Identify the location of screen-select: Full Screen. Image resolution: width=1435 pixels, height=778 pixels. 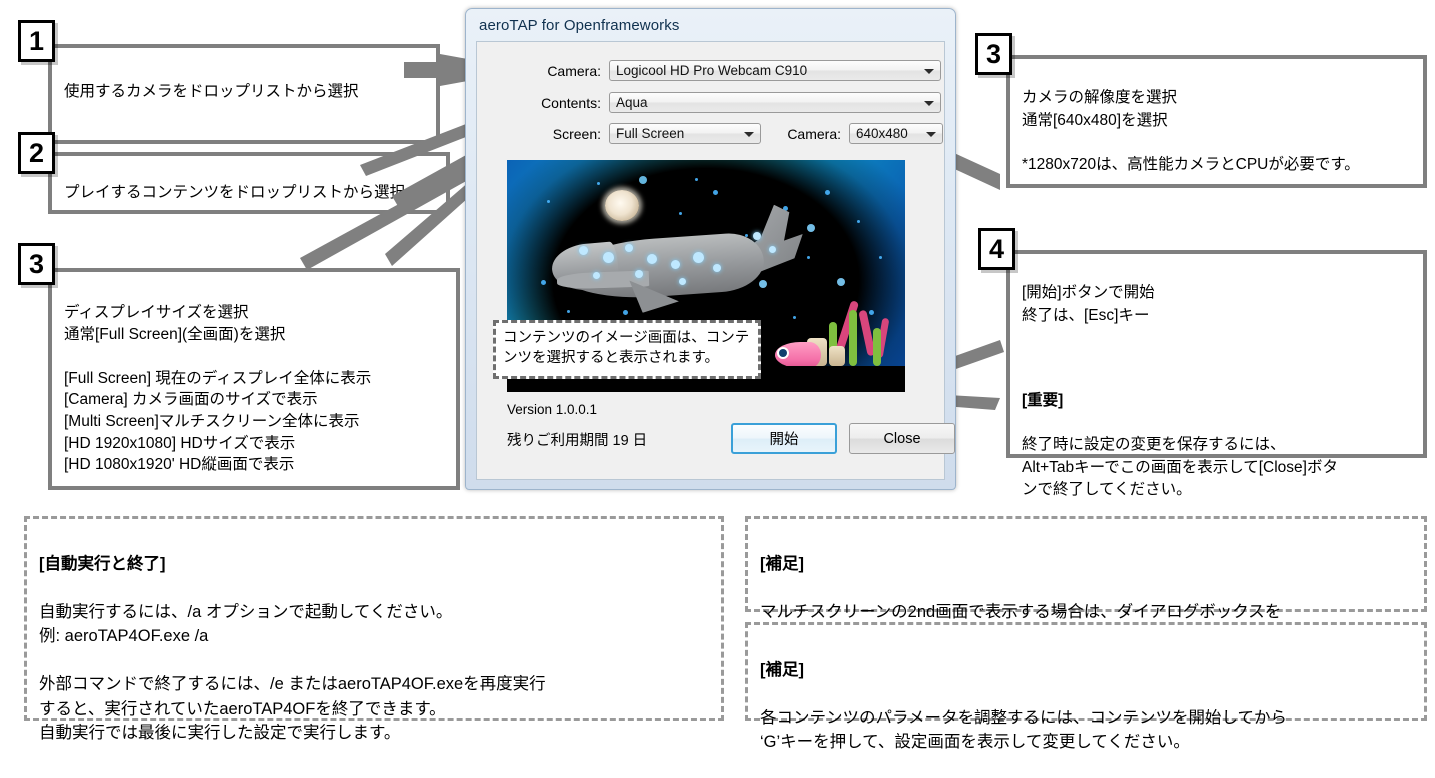
(685, 133).